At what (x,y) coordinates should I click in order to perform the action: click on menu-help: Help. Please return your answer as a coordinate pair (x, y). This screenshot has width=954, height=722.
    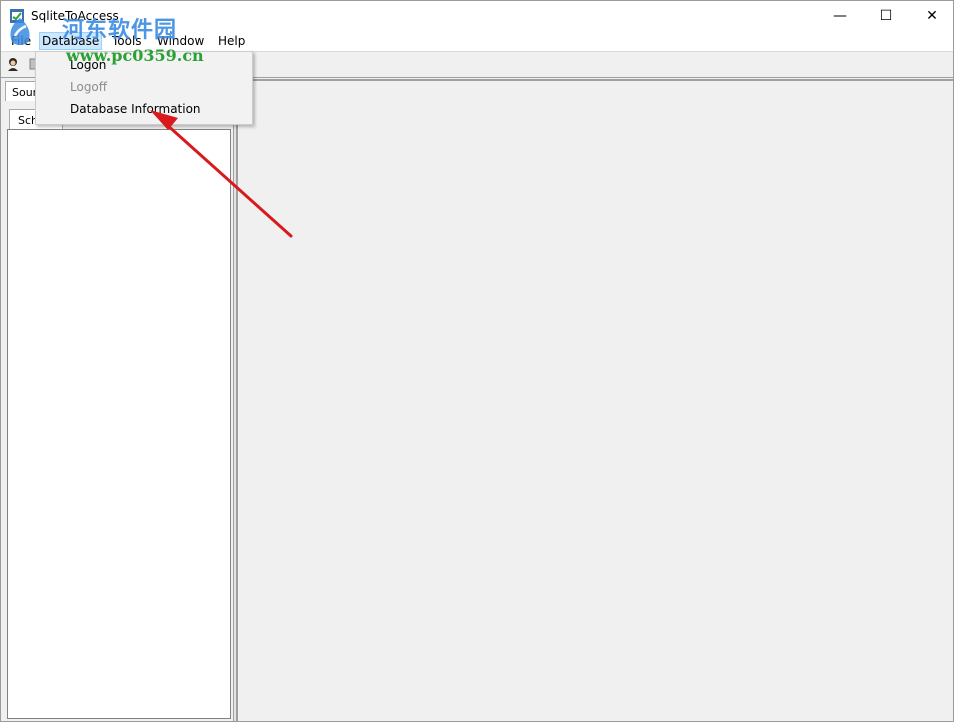
    Looking at the image, I should click on (231, 41).